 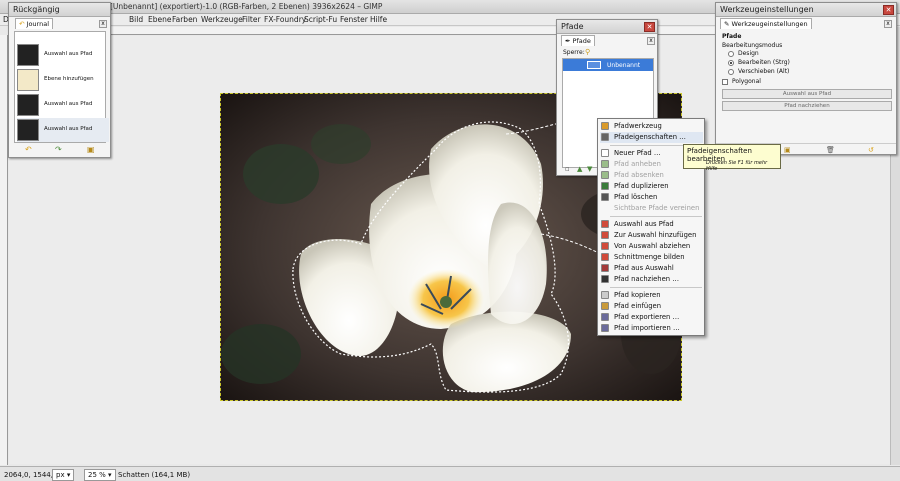 What do you see at coordinates (184, 19) in the screenshot?
I see `menu-farben: Farben` at bounding box center [184, 19].